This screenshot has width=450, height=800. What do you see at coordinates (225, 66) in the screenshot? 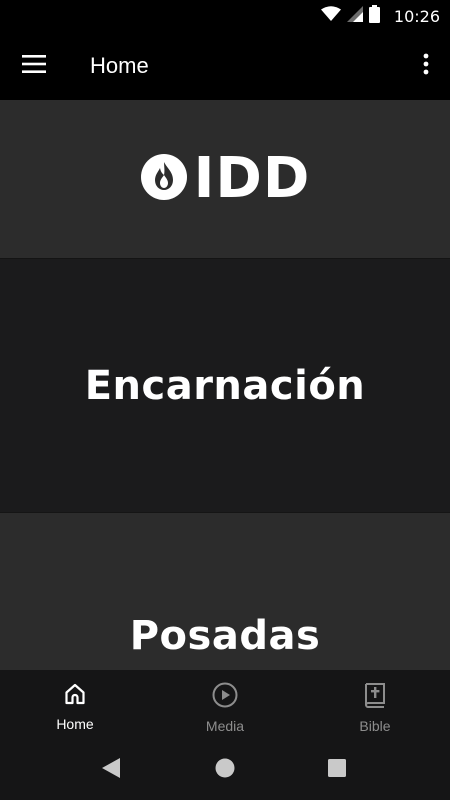
I see `app-bar: Home` at bounding box center [225, 66].